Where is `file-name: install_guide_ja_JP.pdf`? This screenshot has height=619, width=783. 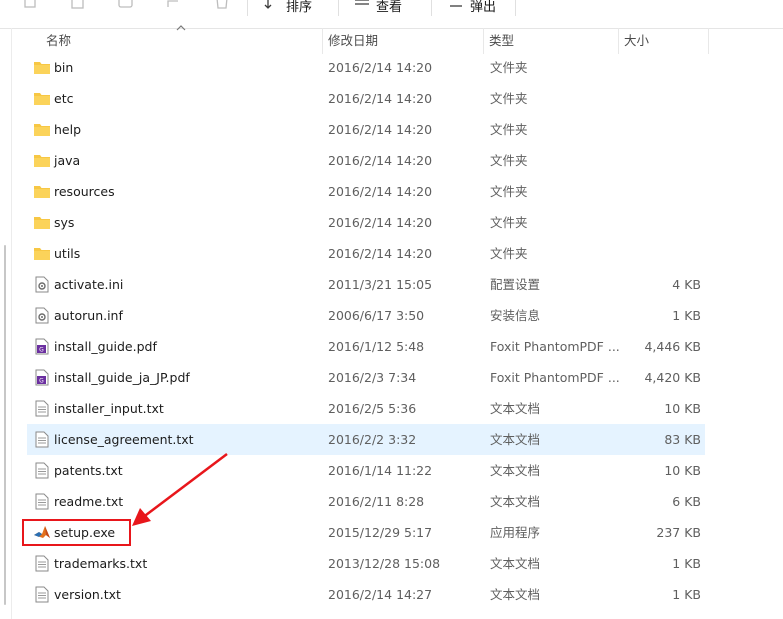
file-name: install_guide_ja_JP.pdf is located at coordinates (122, 377).